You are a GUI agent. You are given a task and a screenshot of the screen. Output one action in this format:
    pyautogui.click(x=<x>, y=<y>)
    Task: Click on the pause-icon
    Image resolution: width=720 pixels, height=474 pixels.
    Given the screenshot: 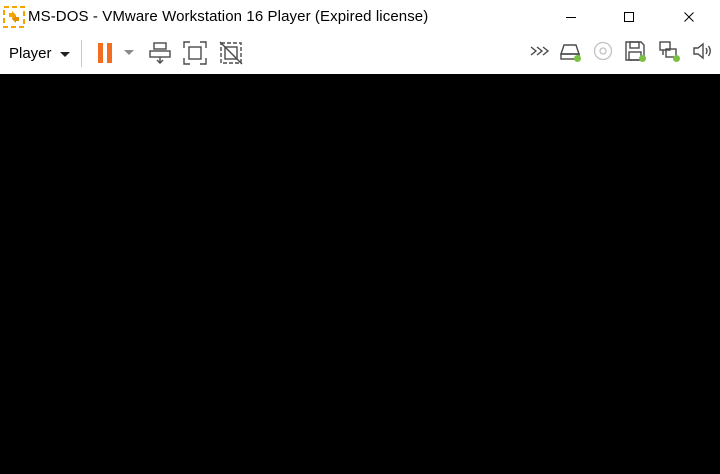 What is the action you would take?
    pyautogui.click(x=105, y=53)
    